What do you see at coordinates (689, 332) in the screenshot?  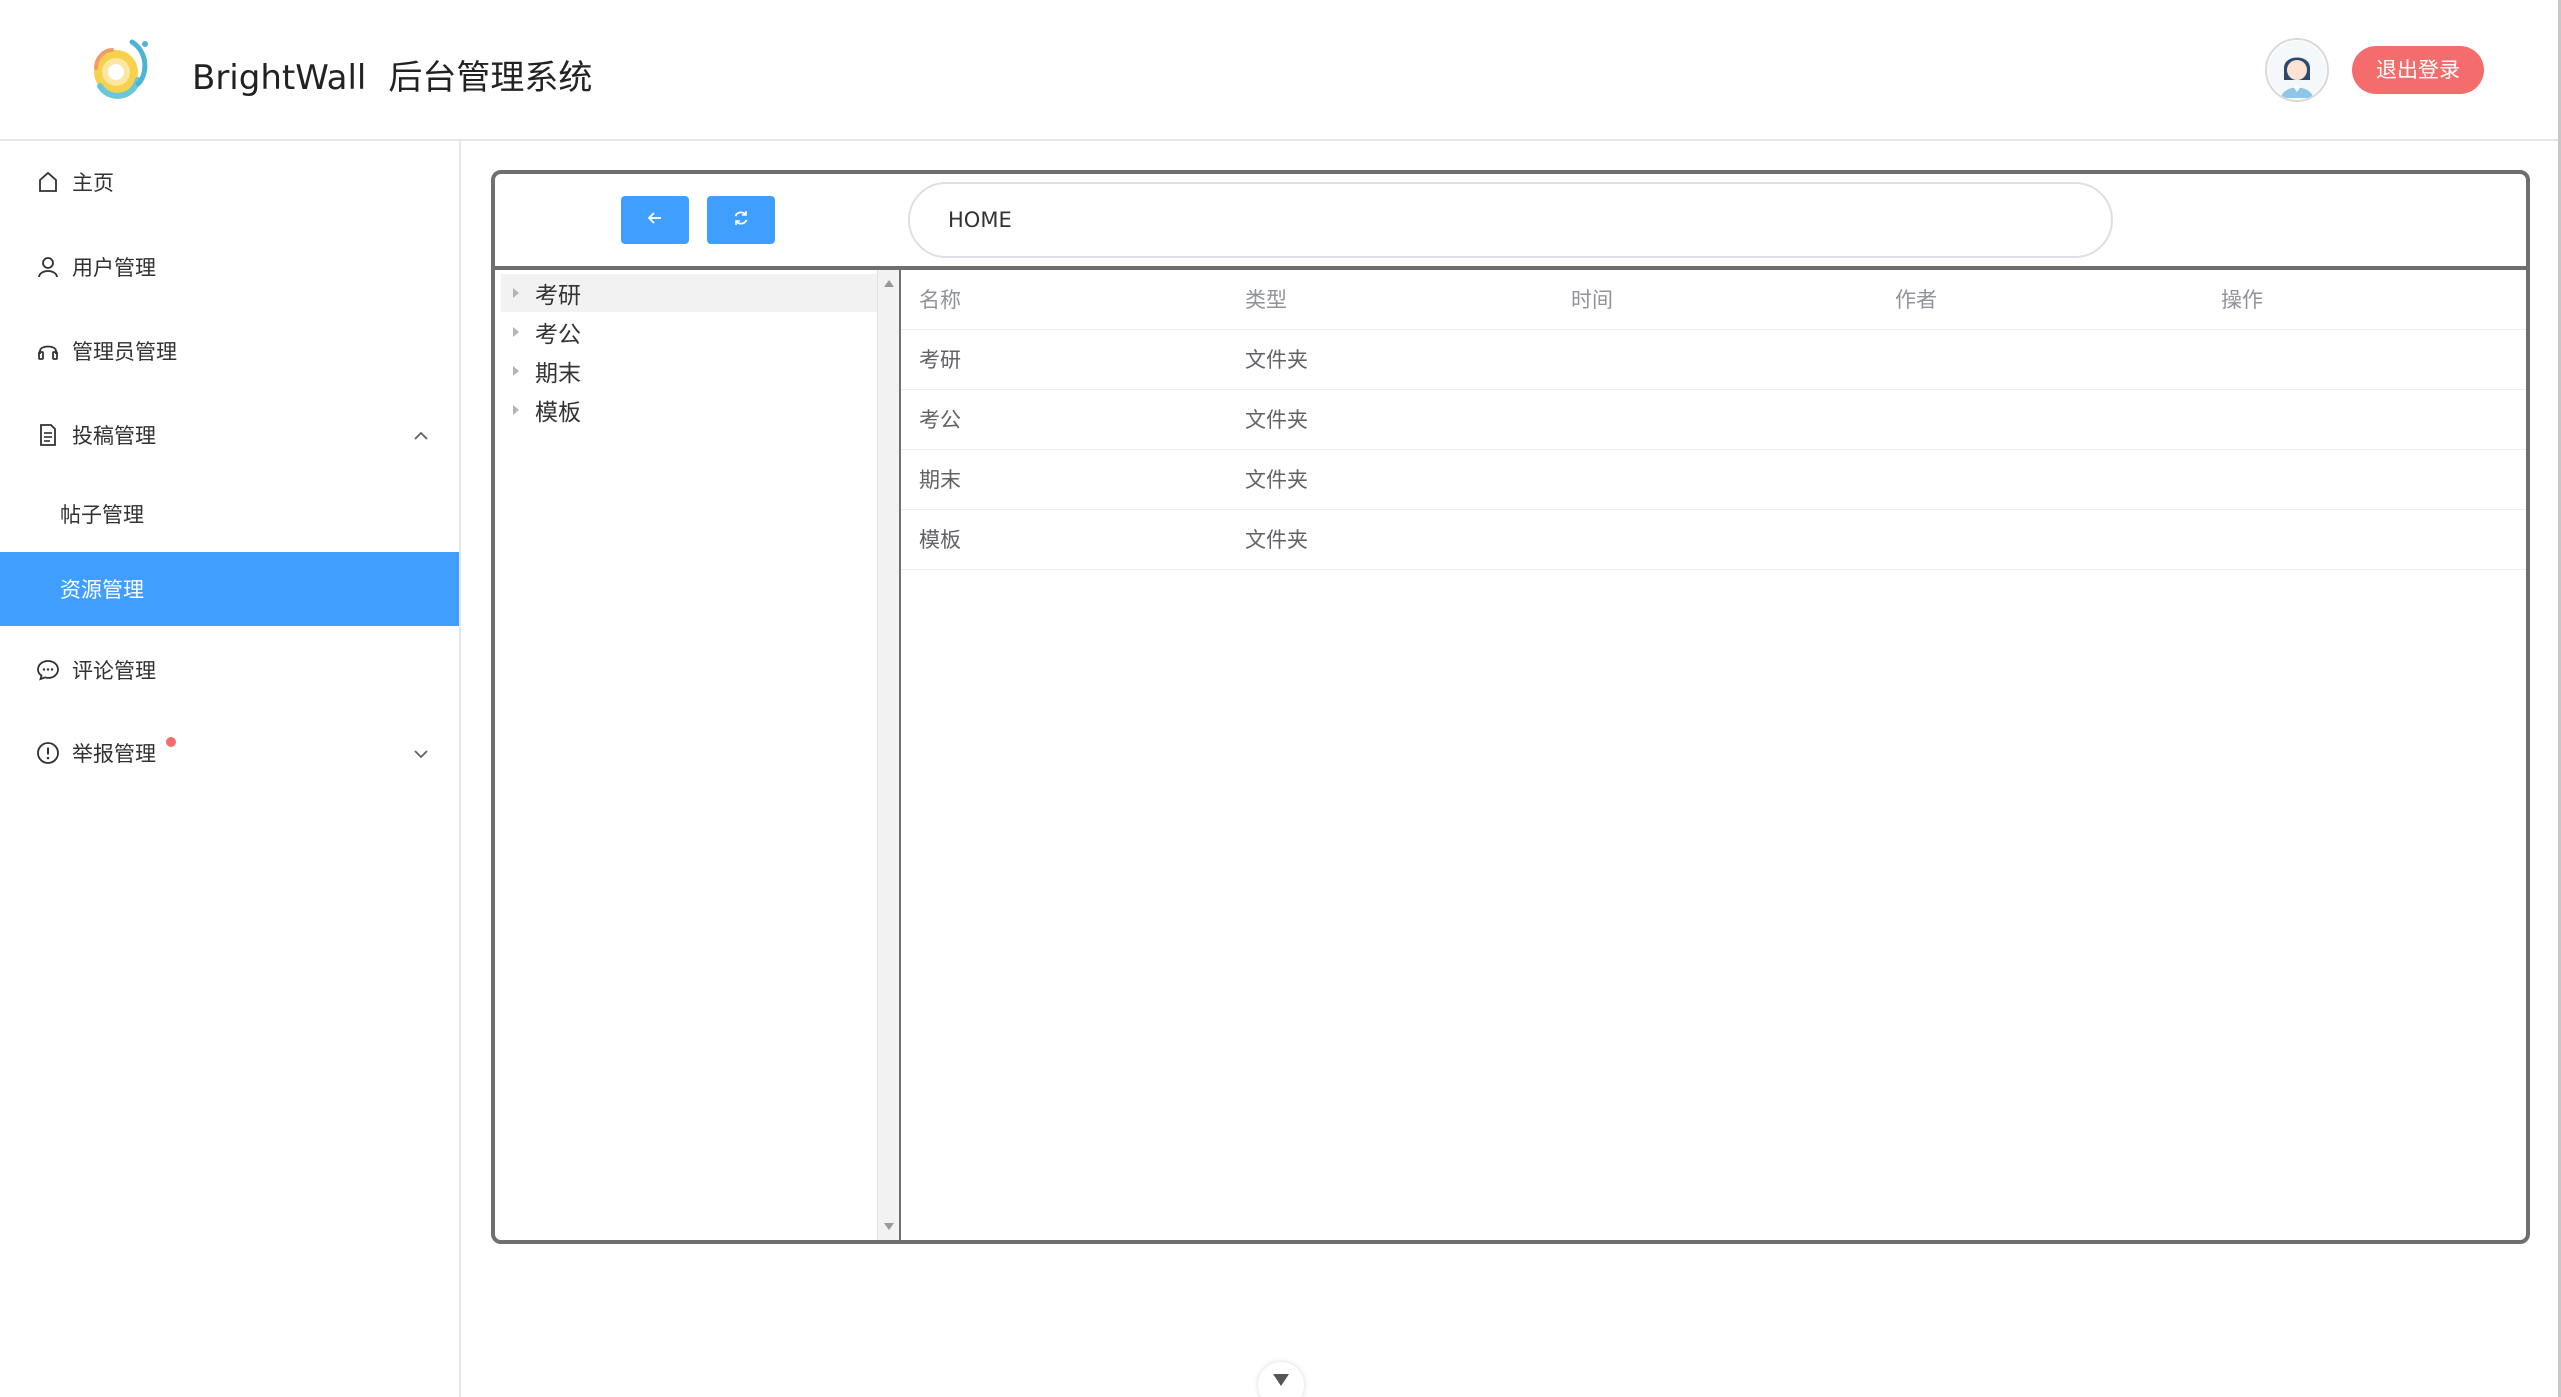 I see `tree-node: 考公` at bounding box center [689, 332].